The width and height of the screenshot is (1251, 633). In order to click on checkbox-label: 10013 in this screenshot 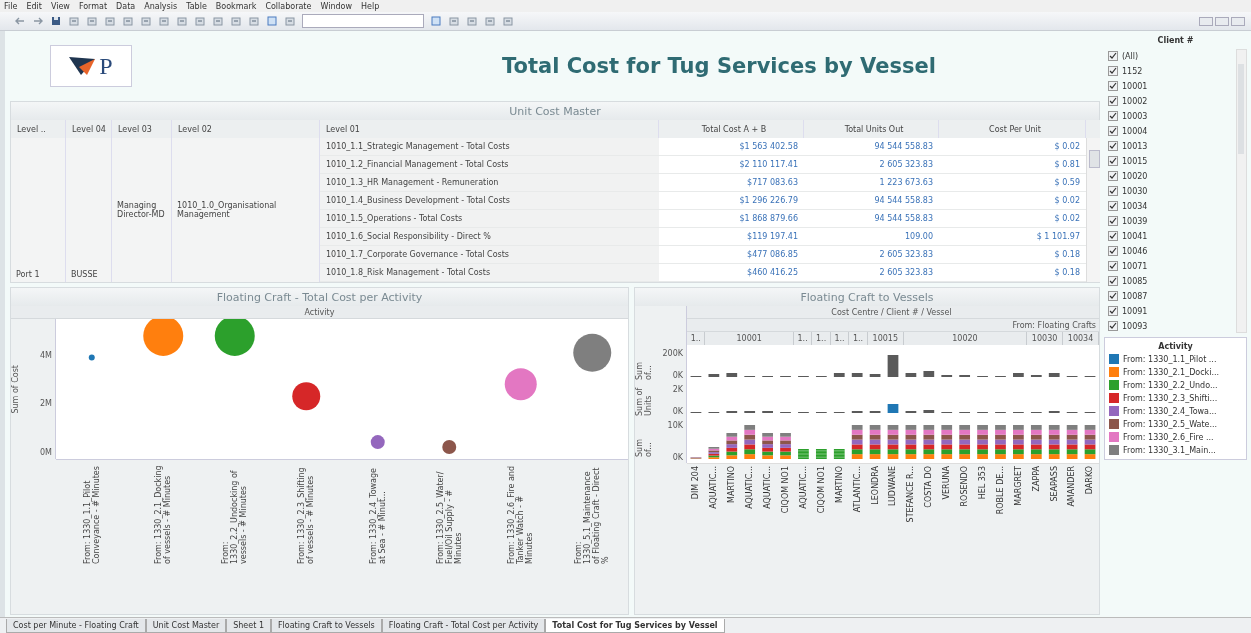, I will do `click(1135, 146)`.